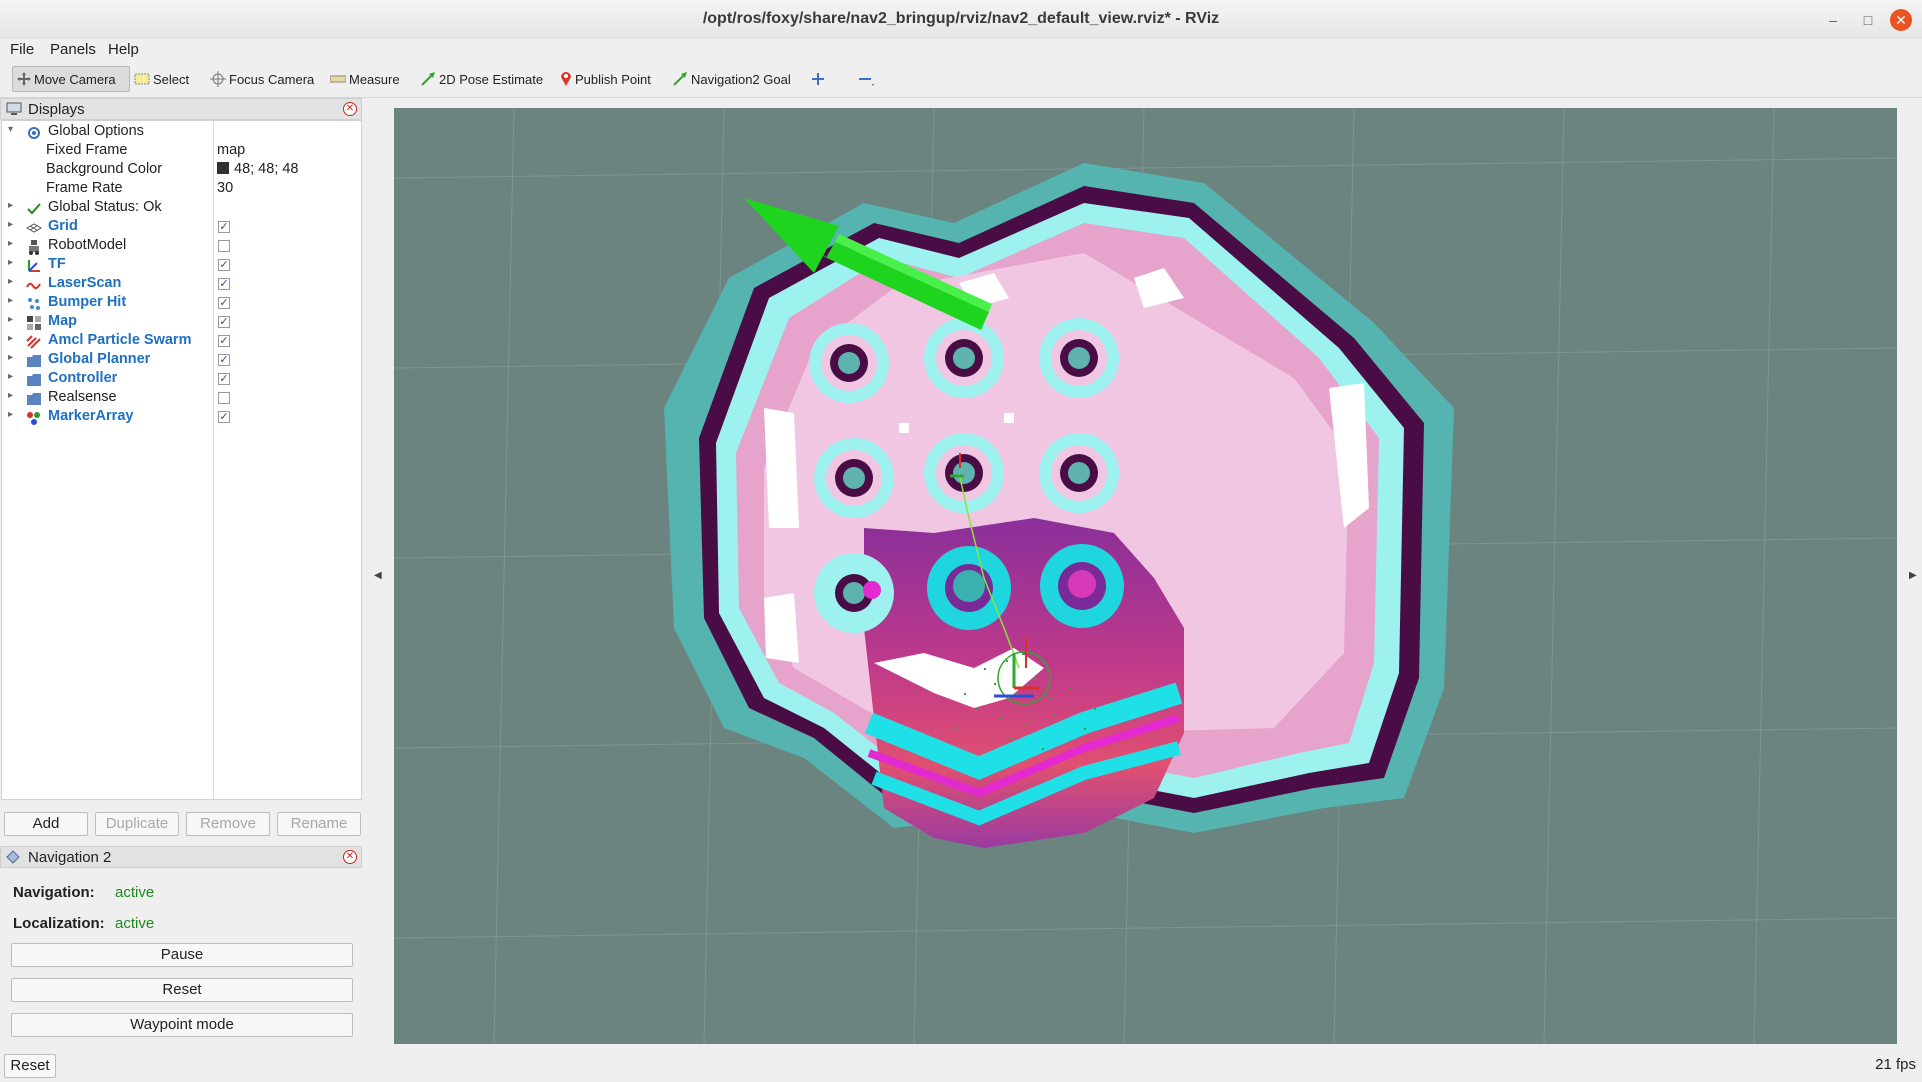 This screenshot has width=1922, height=1082. I want to click on markers-icon, so click(33, 418).